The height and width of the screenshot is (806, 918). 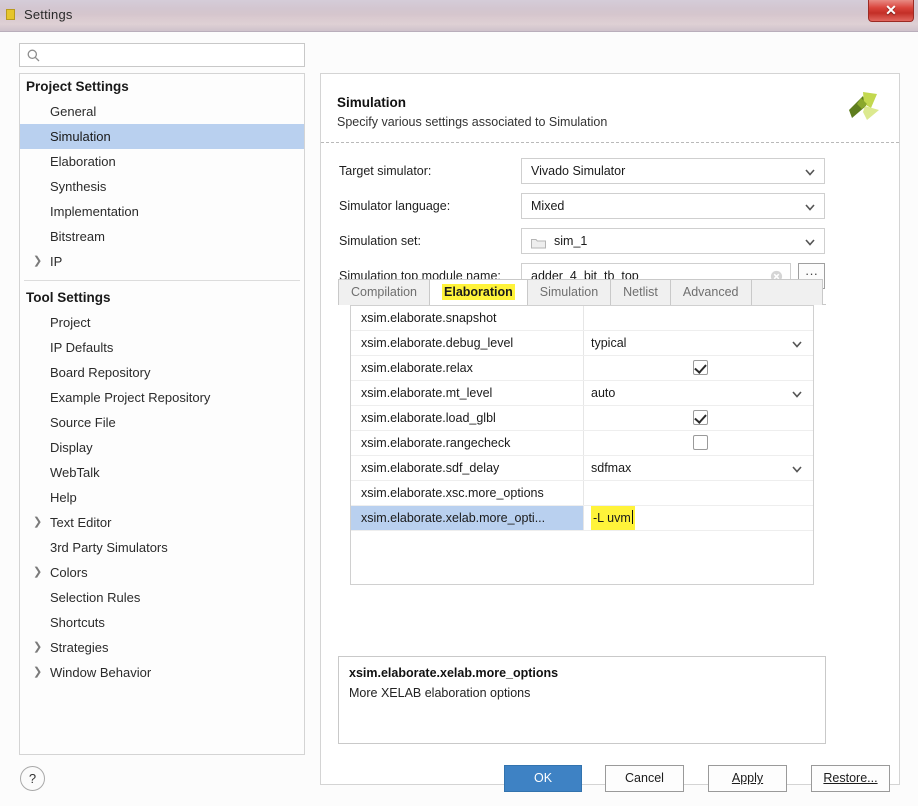 I want to click on tab-label: Simulation, so click(x=569, y=292).